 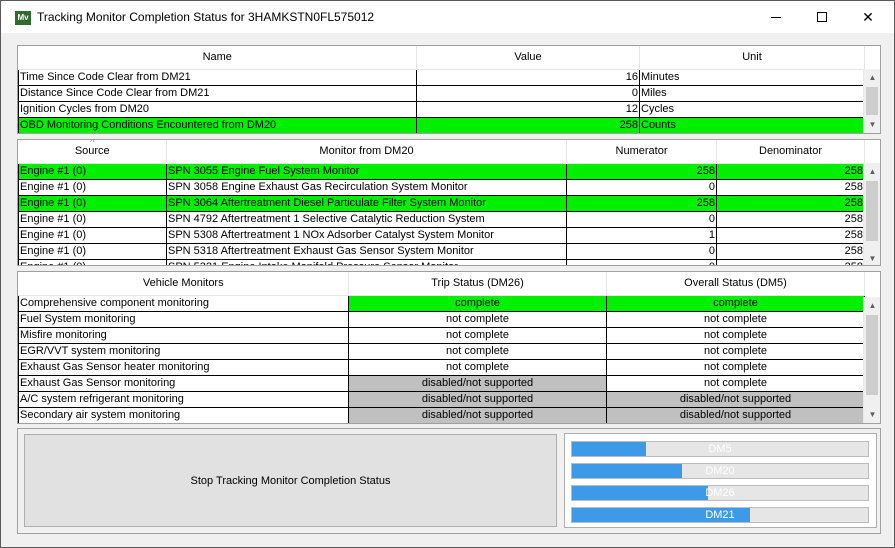 I want to click on column-header: Unit, so click(x=752, y=58).